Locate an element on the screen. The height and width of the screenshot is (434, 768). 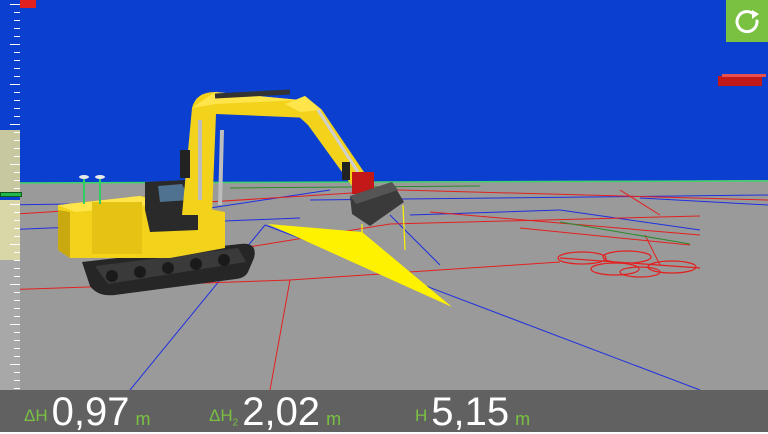
delta-h-unit: m is located at coordinates (143, 419).